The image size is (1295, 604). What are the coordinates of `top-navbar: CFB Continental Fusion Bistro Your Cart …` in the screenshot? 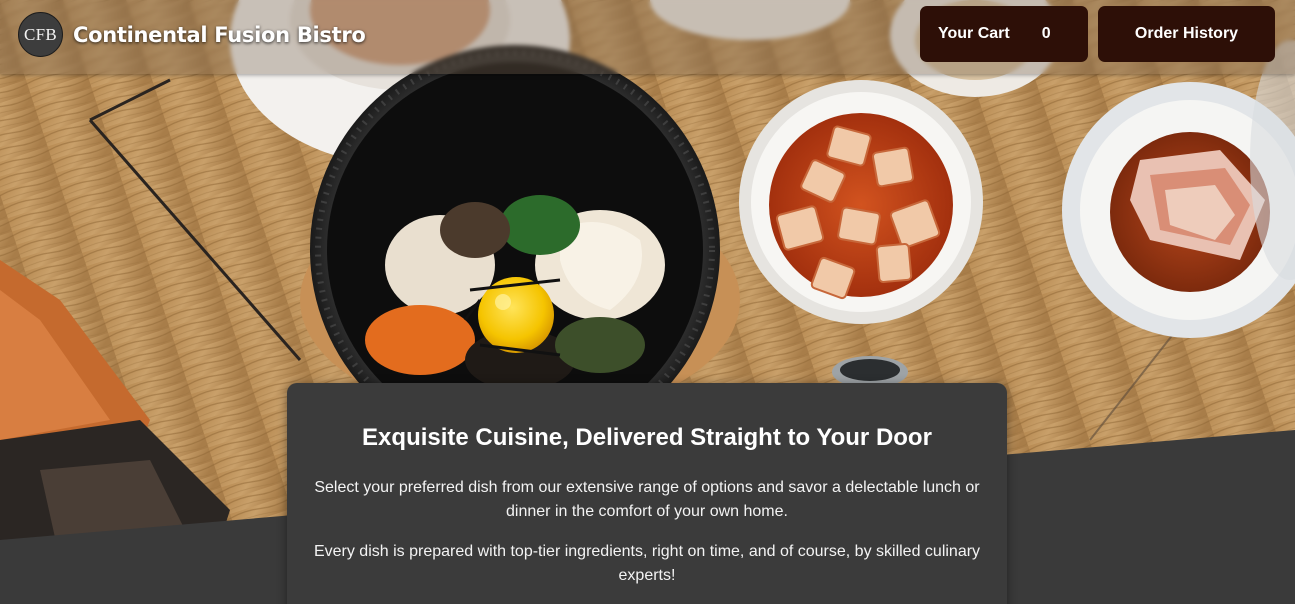 It's located at (647, 37).